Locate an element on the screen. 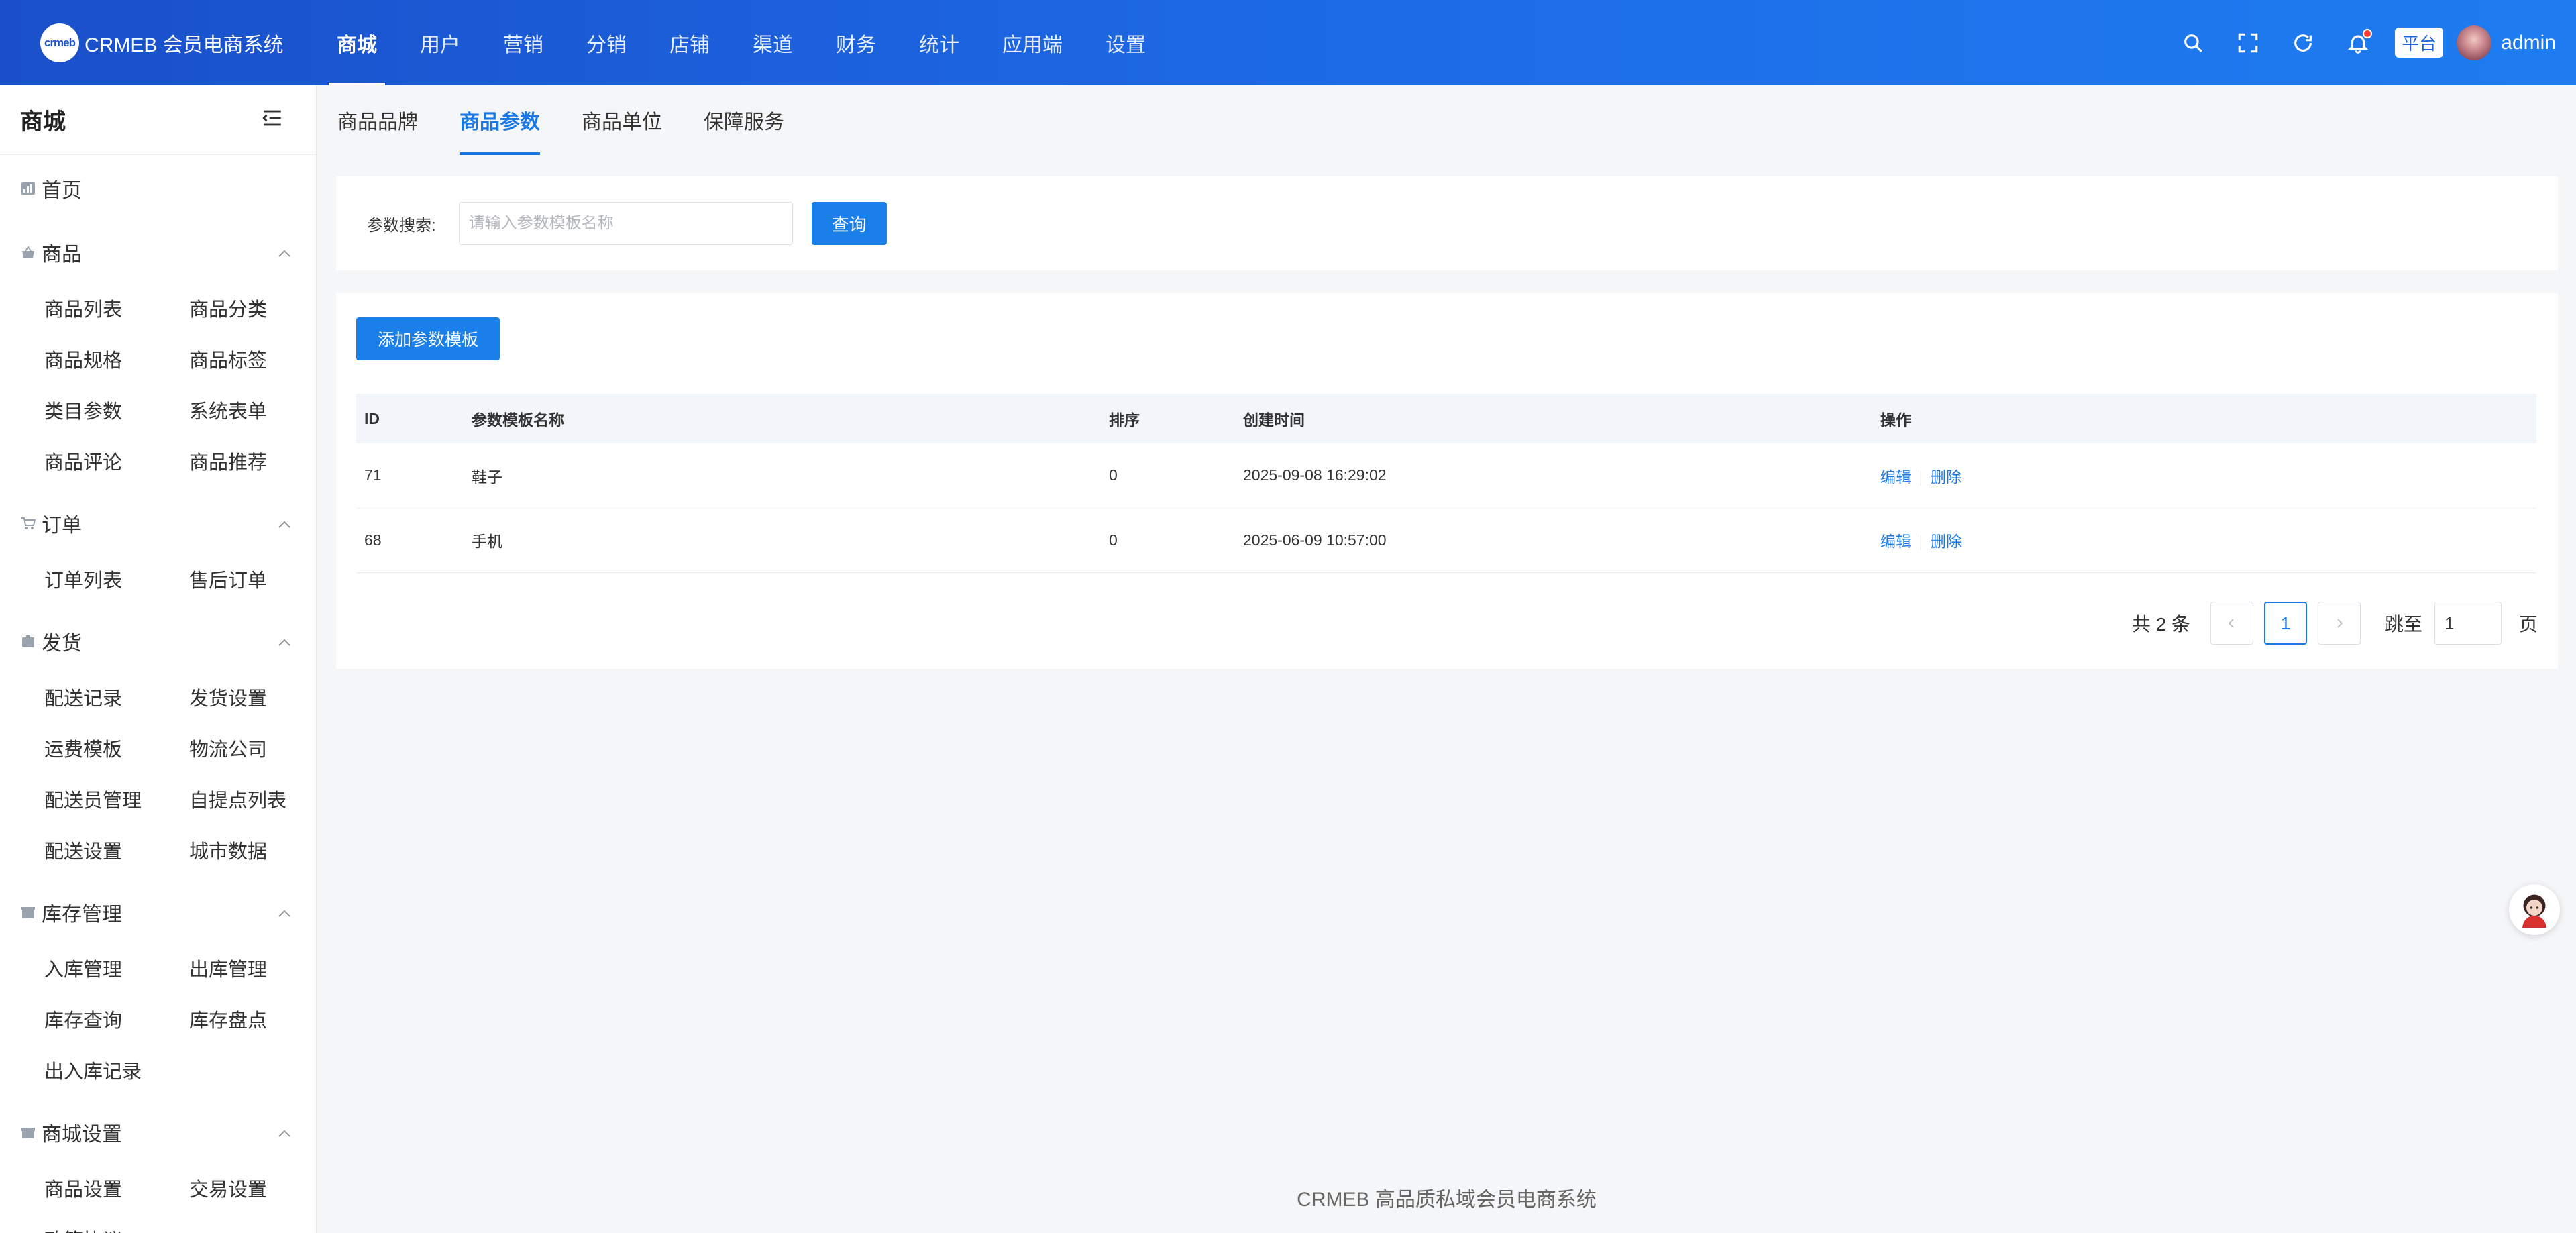  sidebar-item-stock-out: 出库管理 is located at coordinates (252, 969).